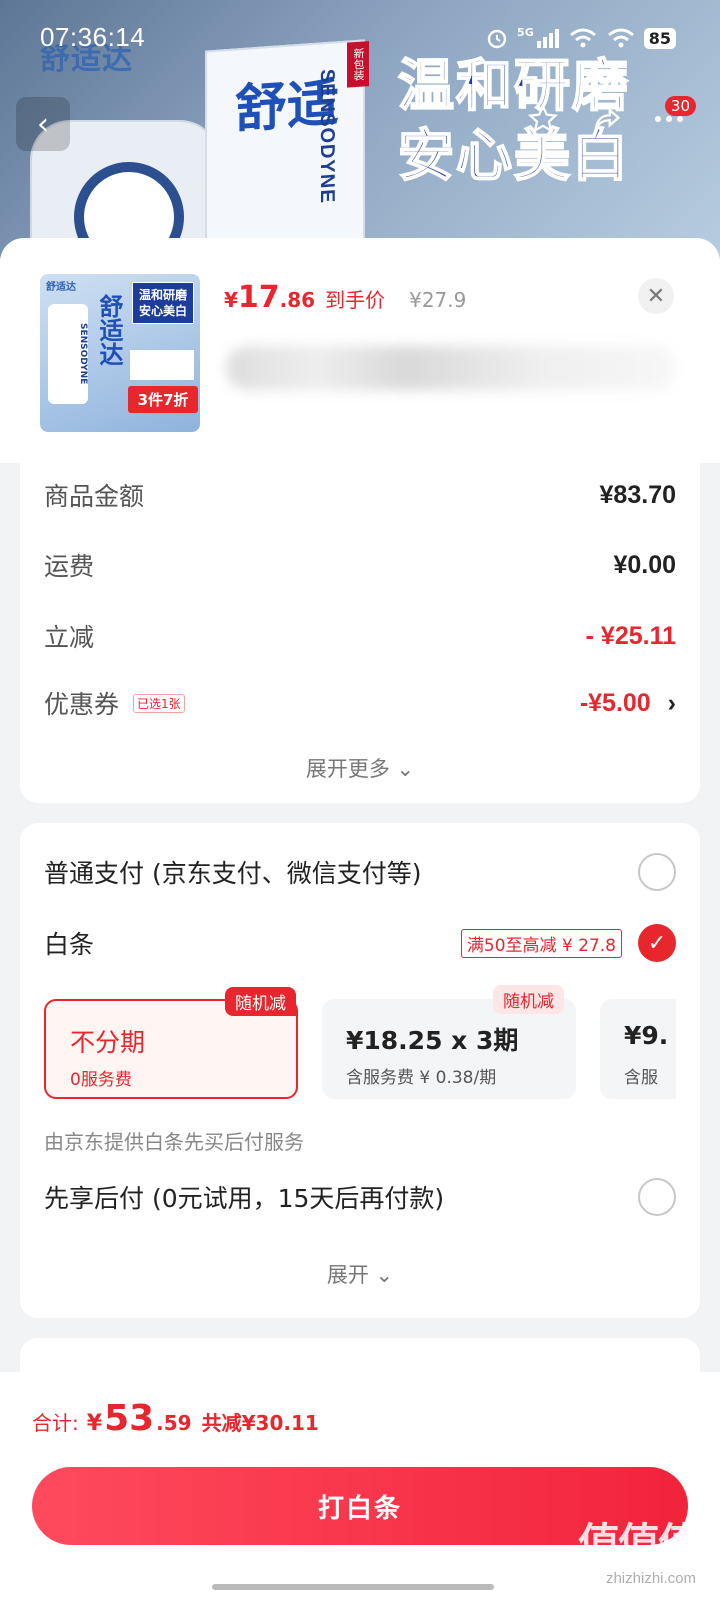 This screenshot has width=720, height=1600. What do you see at coordinates (244, 1198) in the screenshot?
I see `bnpl-label: 先享后付 (0元试用，15天后再付款)` at bounding box center [244, 1198].